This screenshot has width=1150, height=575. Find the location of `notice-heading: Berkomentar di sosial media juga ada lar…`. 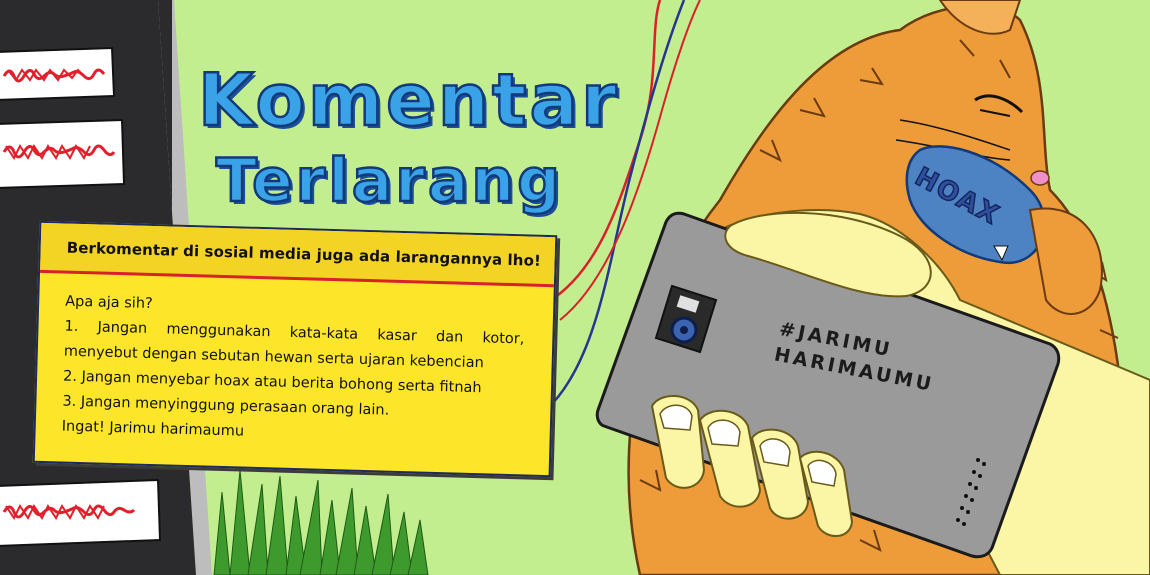

notice-heading: Berkomentar di sosial media juga ada lar… is located at coordinates (304, 254).